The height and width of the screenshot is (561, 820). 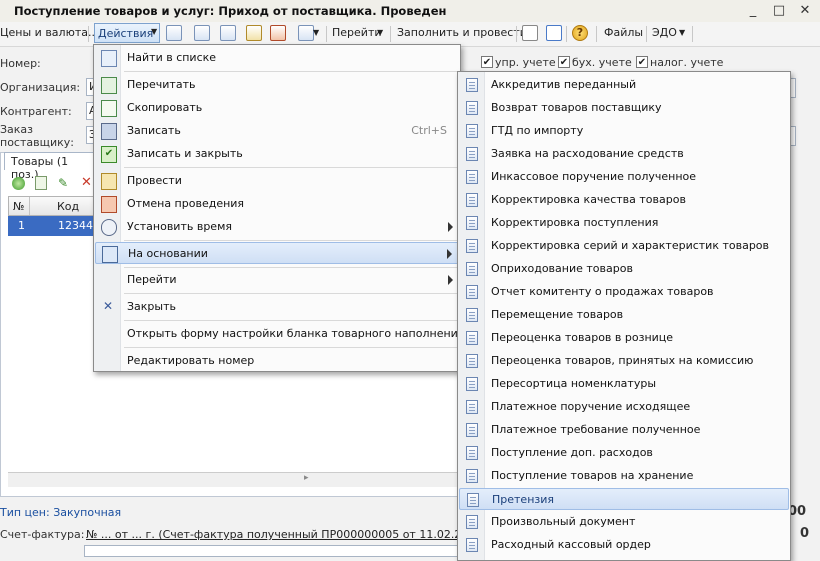 What do you see at coordinates (805, 11) in the screenshot?
I see `close-window-button: ✕` at bounding box center [805, 11].